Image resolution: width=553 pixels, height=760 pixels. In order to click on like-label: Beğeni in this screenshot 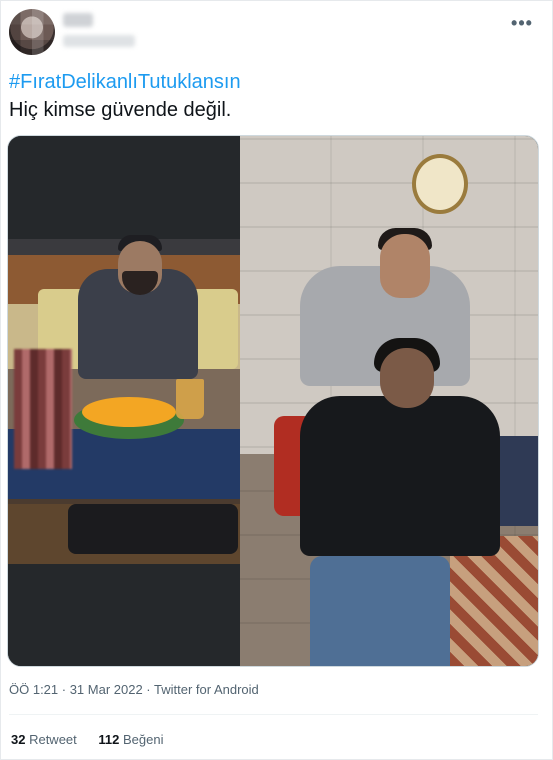, I will do `click(143, 739)`.